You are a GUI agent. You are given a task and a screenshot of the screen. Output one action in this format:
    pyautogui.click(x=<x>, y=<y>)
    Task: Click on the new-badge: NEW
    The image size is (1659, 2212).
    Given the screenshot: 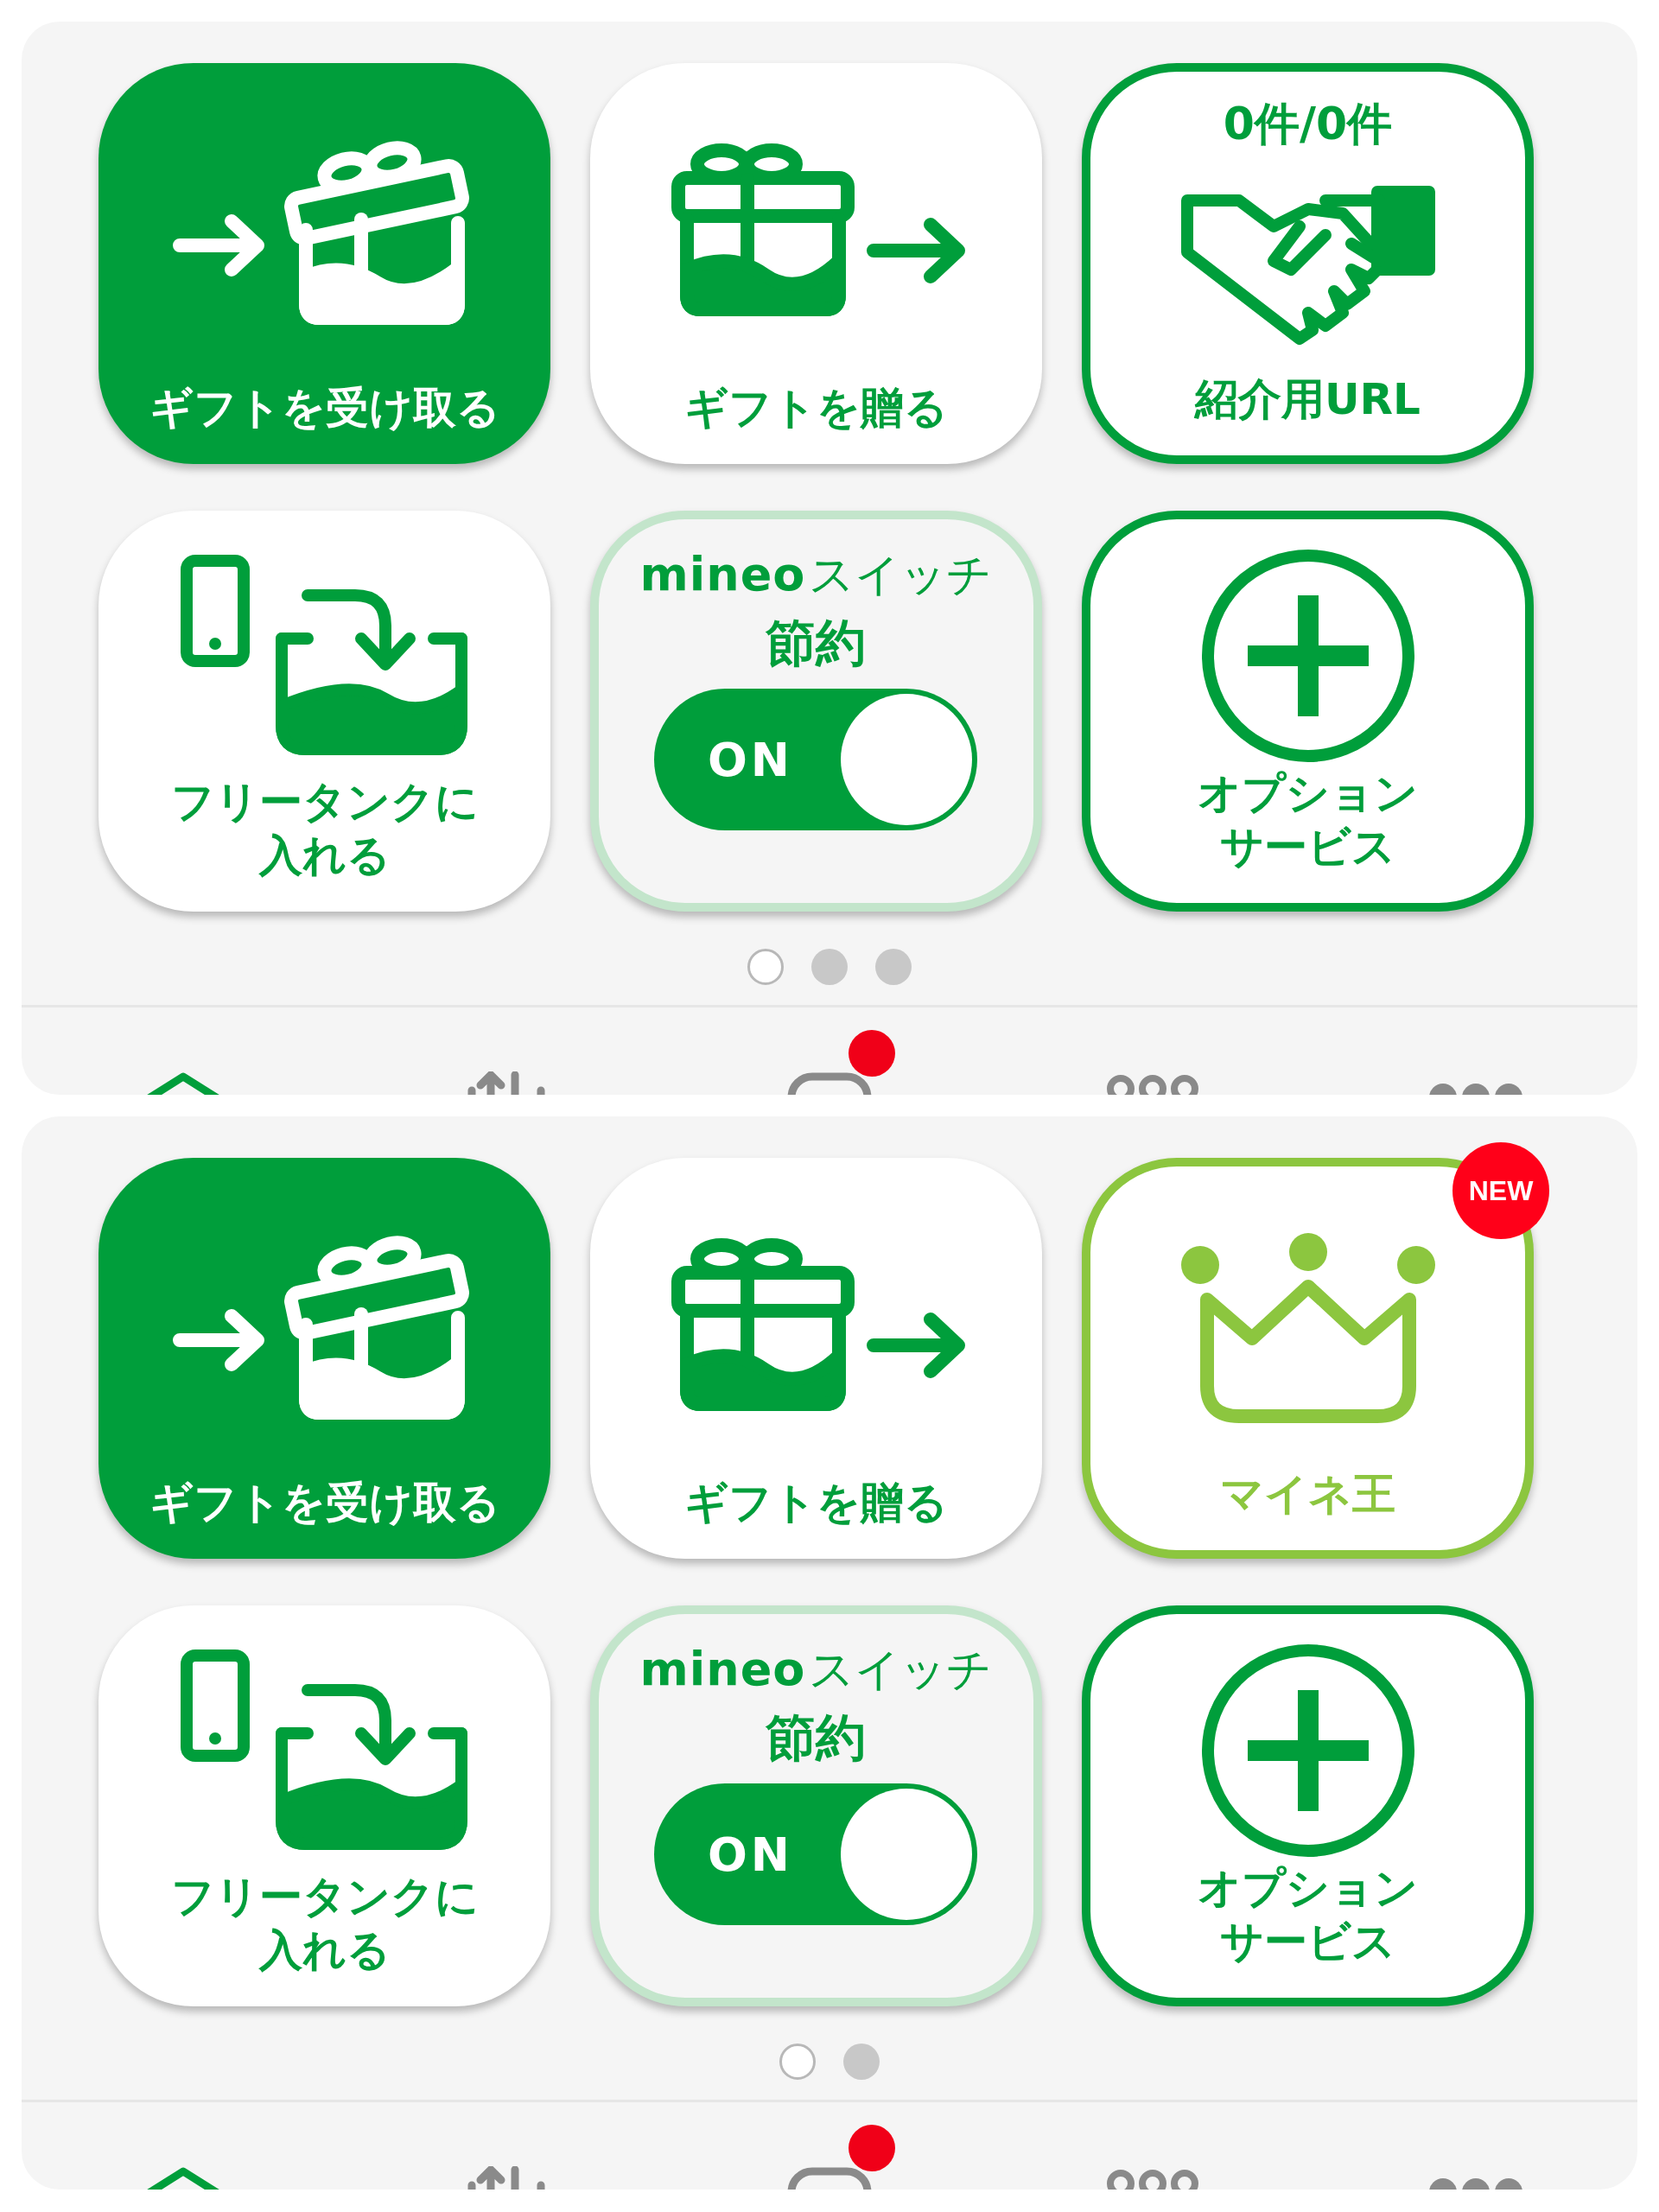 What is the action you would take?
    pyautogui.click(x=1500, y=1190)
    